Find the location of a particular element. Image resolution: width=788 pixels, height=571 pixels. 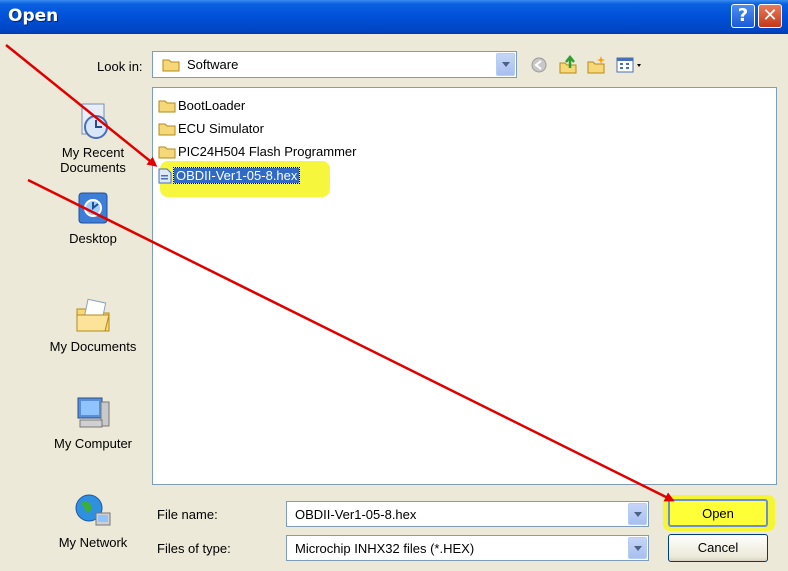

list-item: PIC24H504 Flash Programmer is located at coordinates (257, 152).